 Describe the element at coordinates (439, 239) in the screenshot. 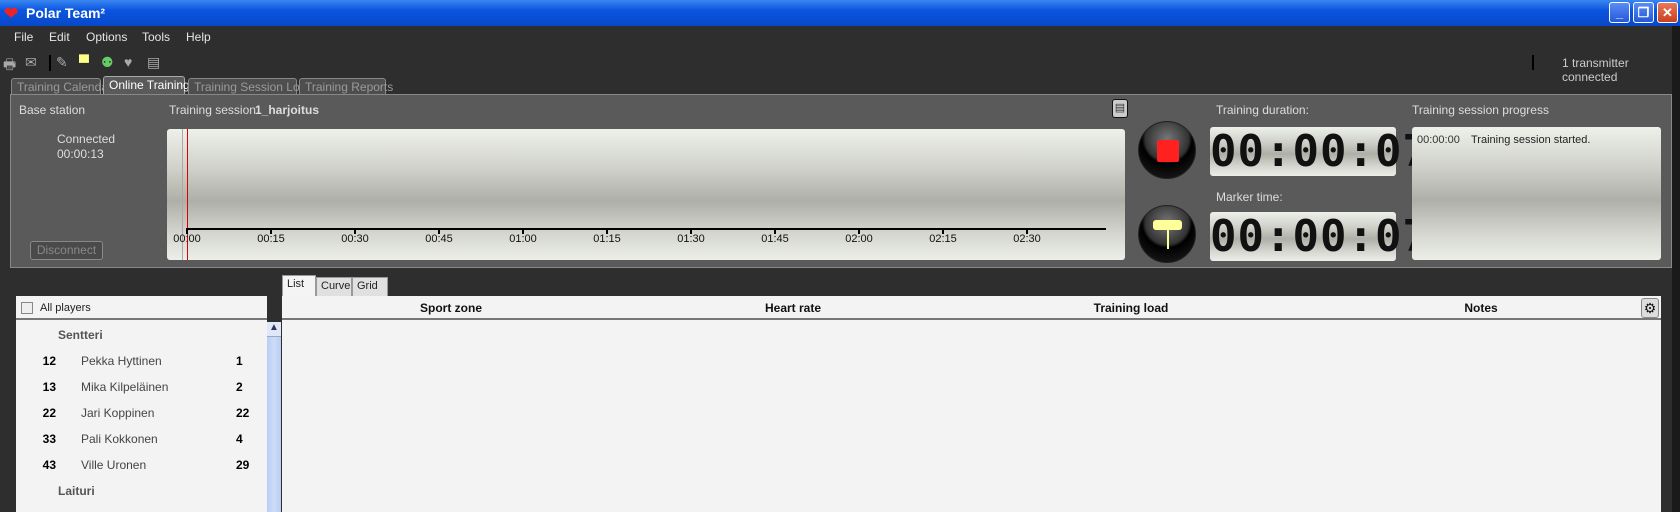

I see `timeline-tick-label: 00:45` at that location.